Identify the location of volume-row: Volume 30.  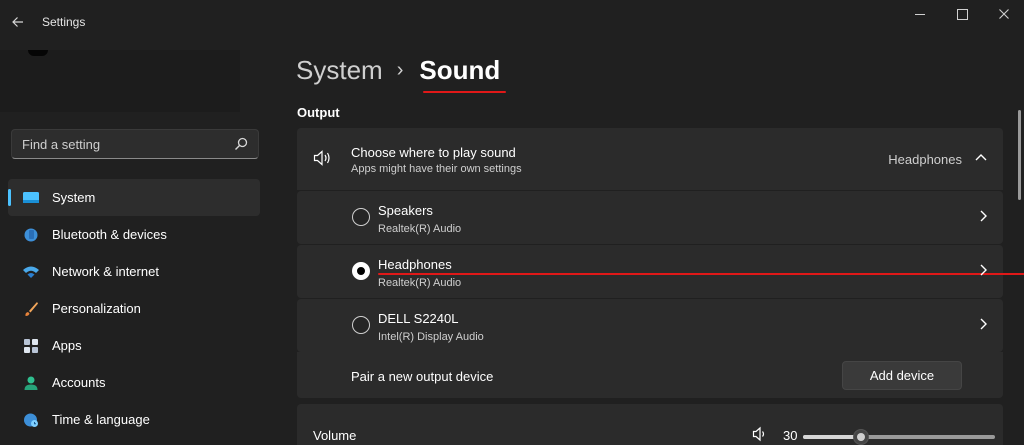
(650, 424).